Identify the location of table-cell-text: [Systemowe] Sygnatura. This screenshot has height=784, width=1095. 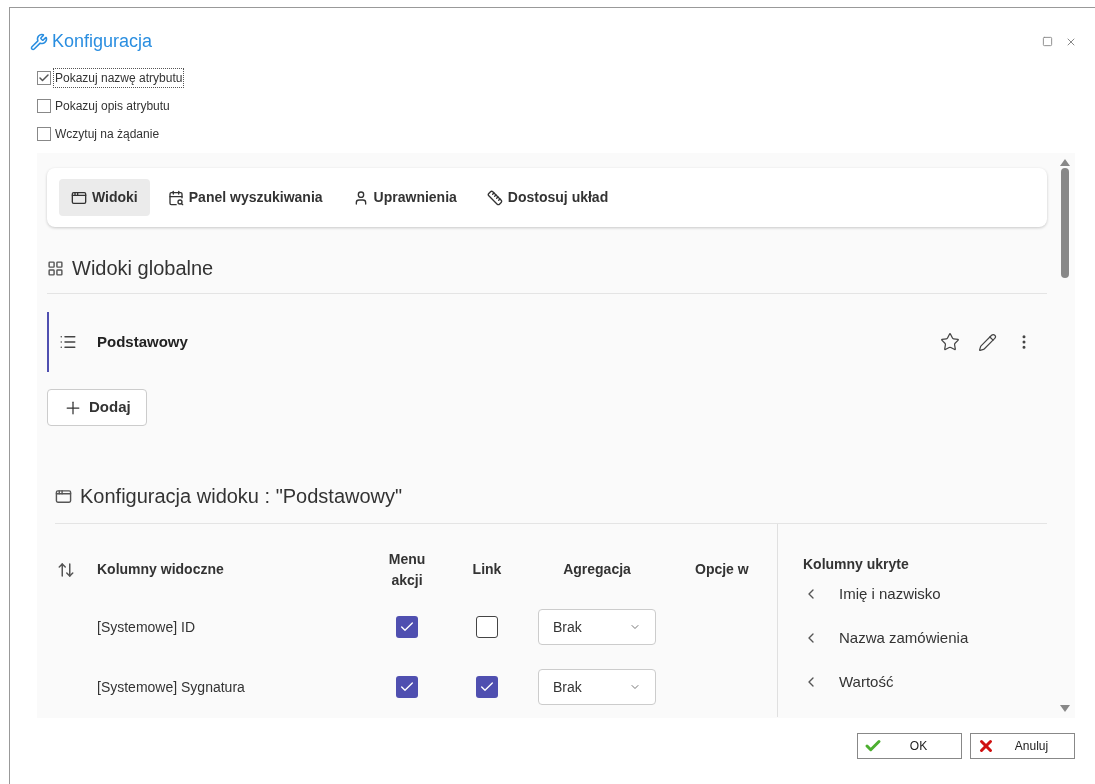
(171, 687).